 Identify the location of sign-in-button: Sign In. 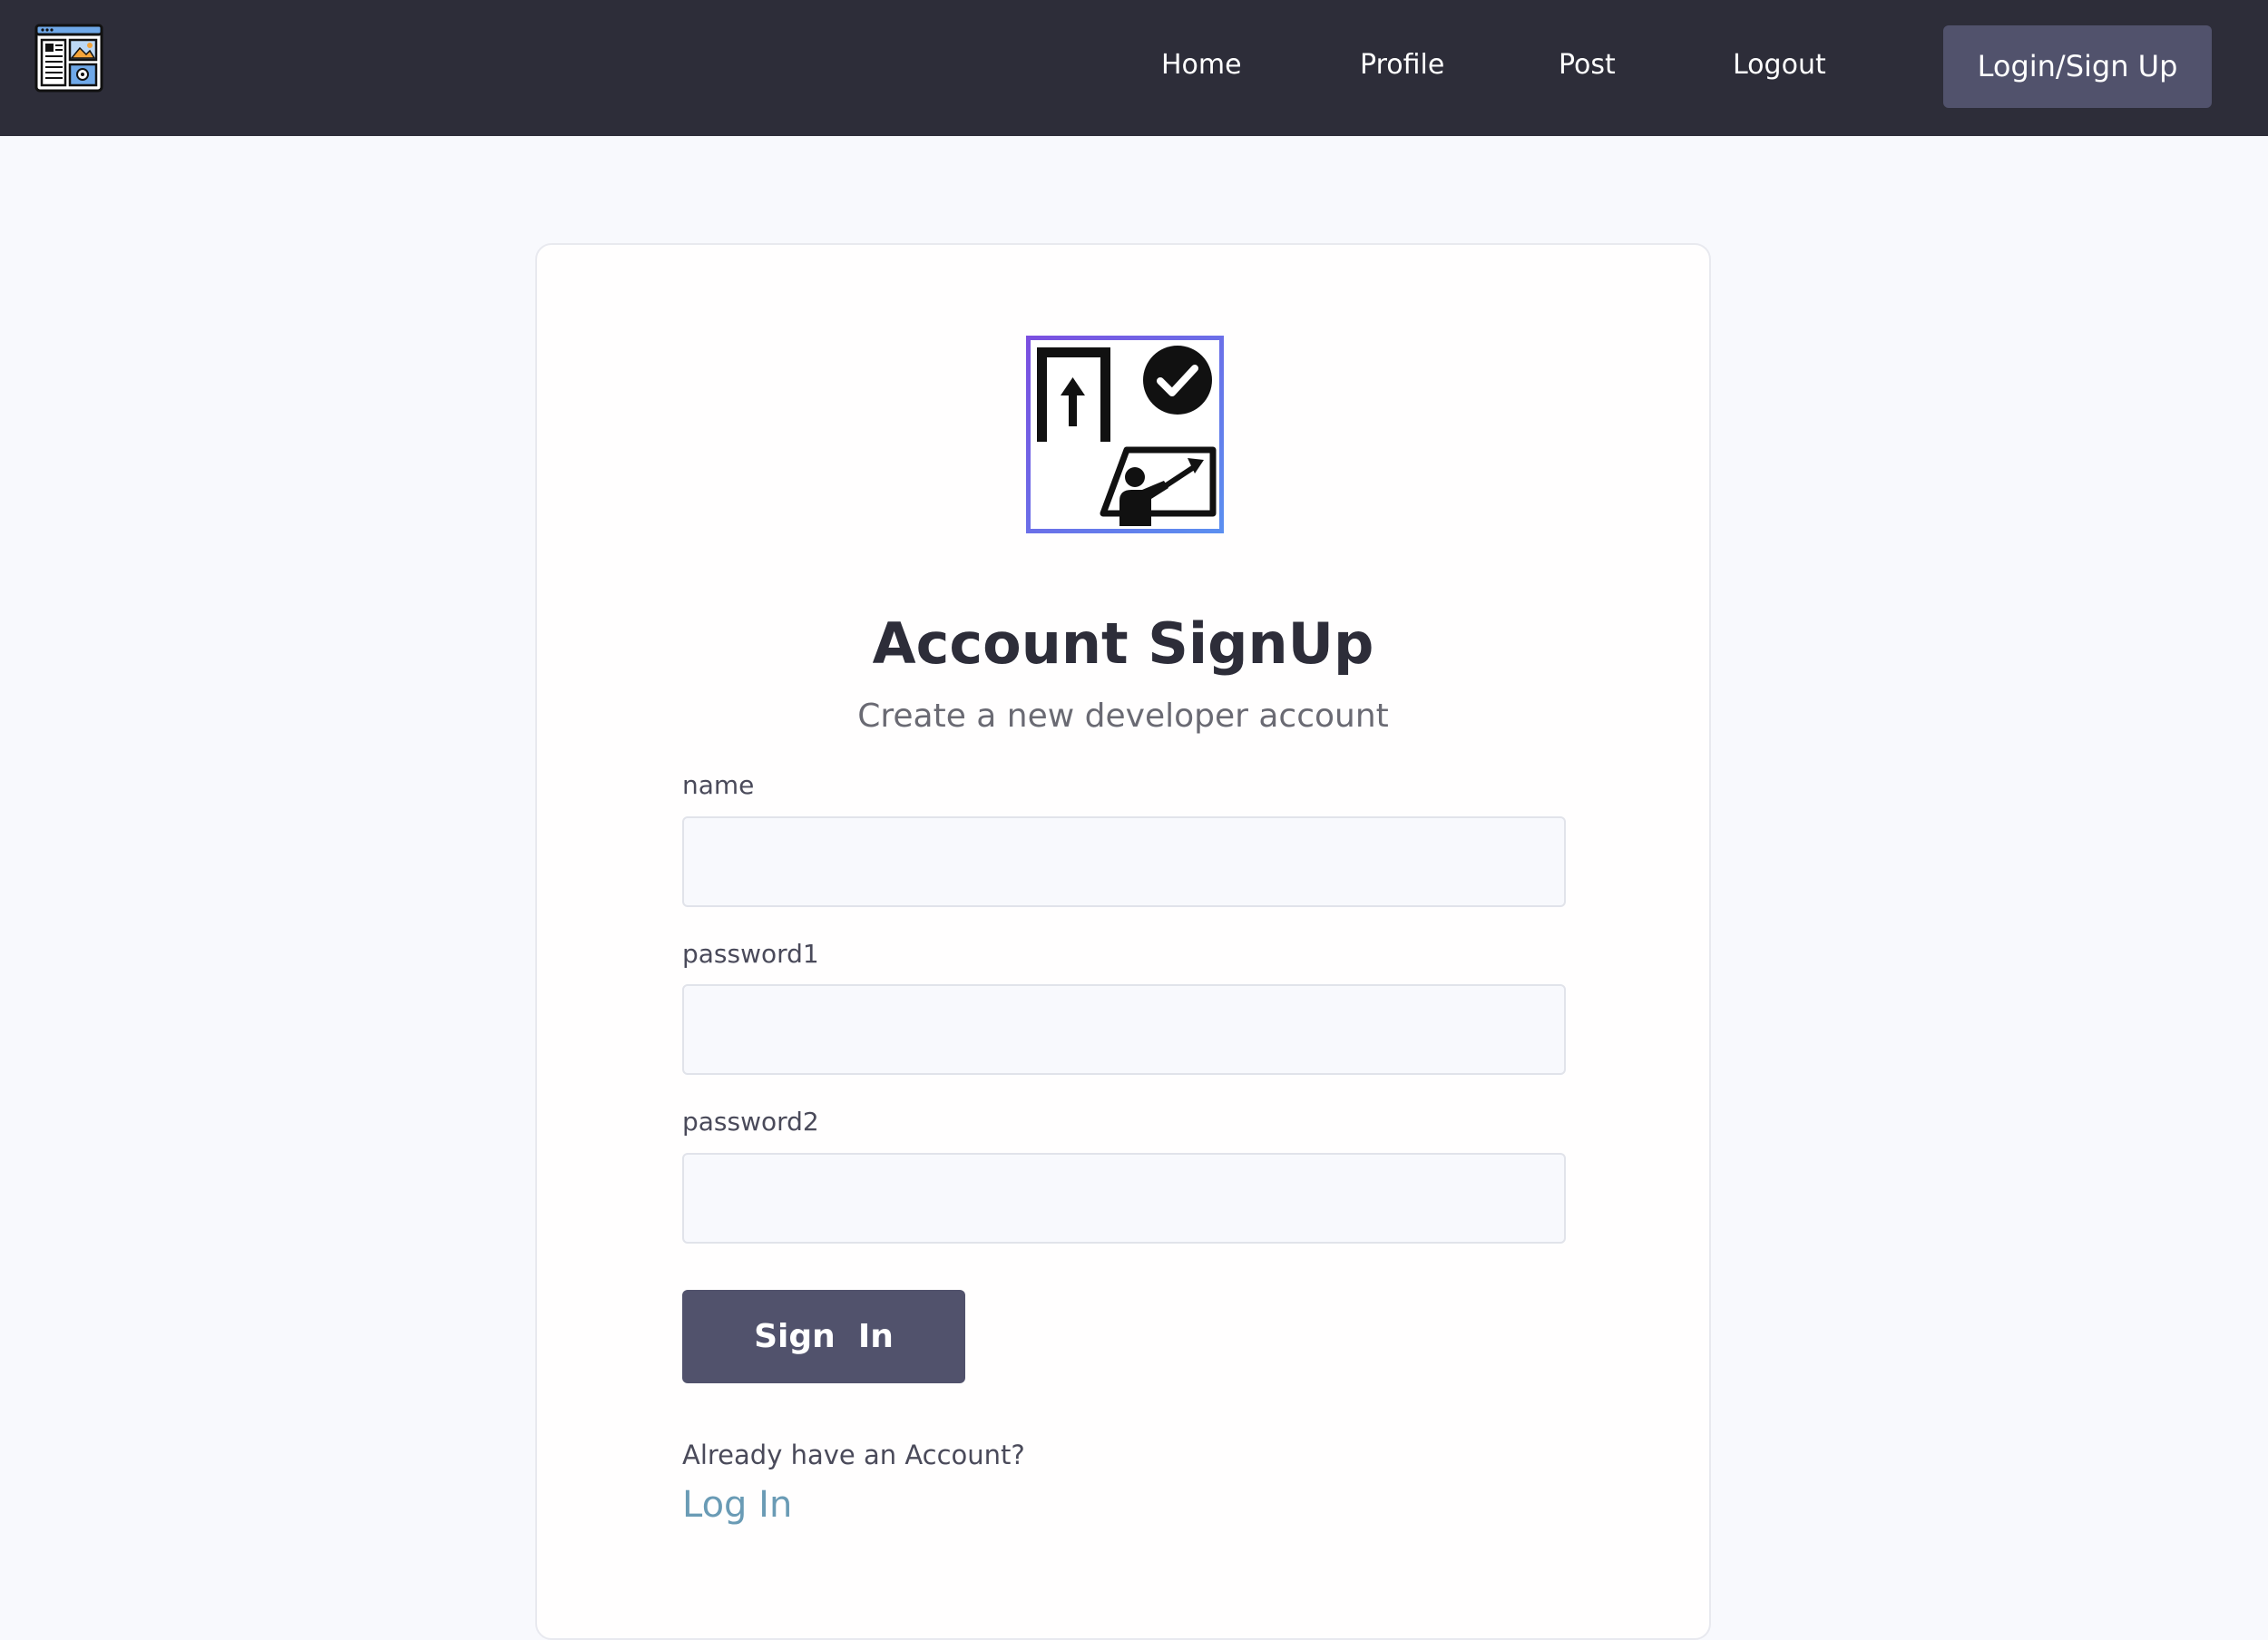
(824, 1336).